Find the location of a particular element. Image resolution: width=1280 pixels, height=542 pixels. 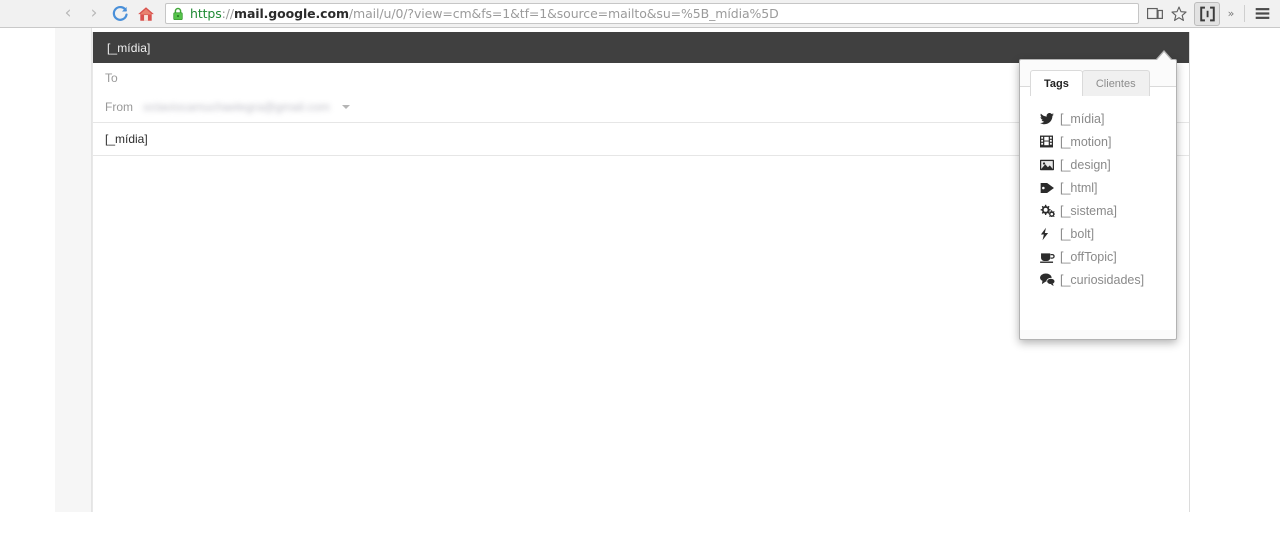

list-item: [_mídia] is located at coordinates (1098, 118).